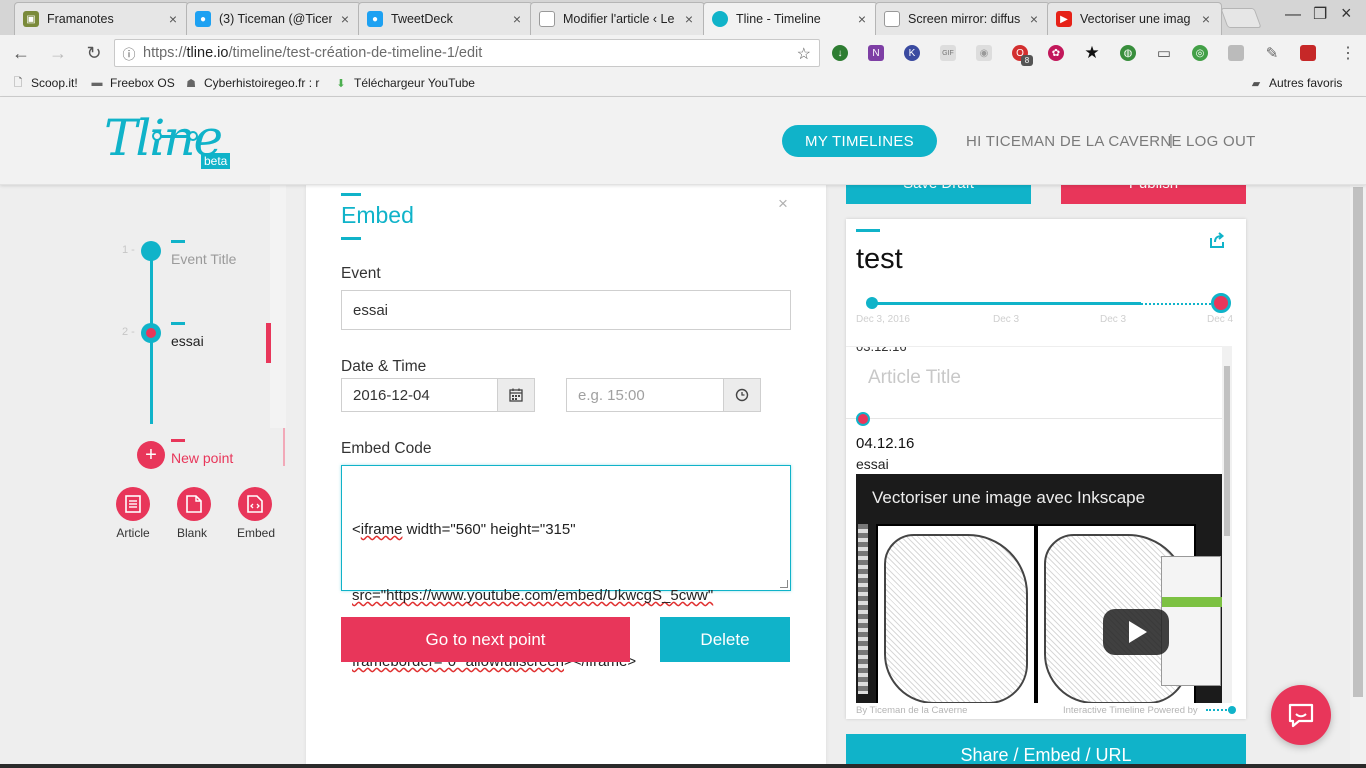 The height and width of the screenshot is (768, 1366). I want to click on tab-screen-mirror: Screen mirror: diffus ×, so click(962, 18).